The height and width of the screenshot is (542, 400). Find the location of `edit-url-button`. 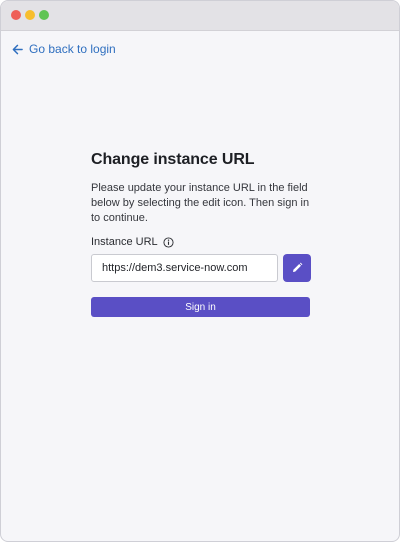

edit-url-button is located at coordinates (297, 268).